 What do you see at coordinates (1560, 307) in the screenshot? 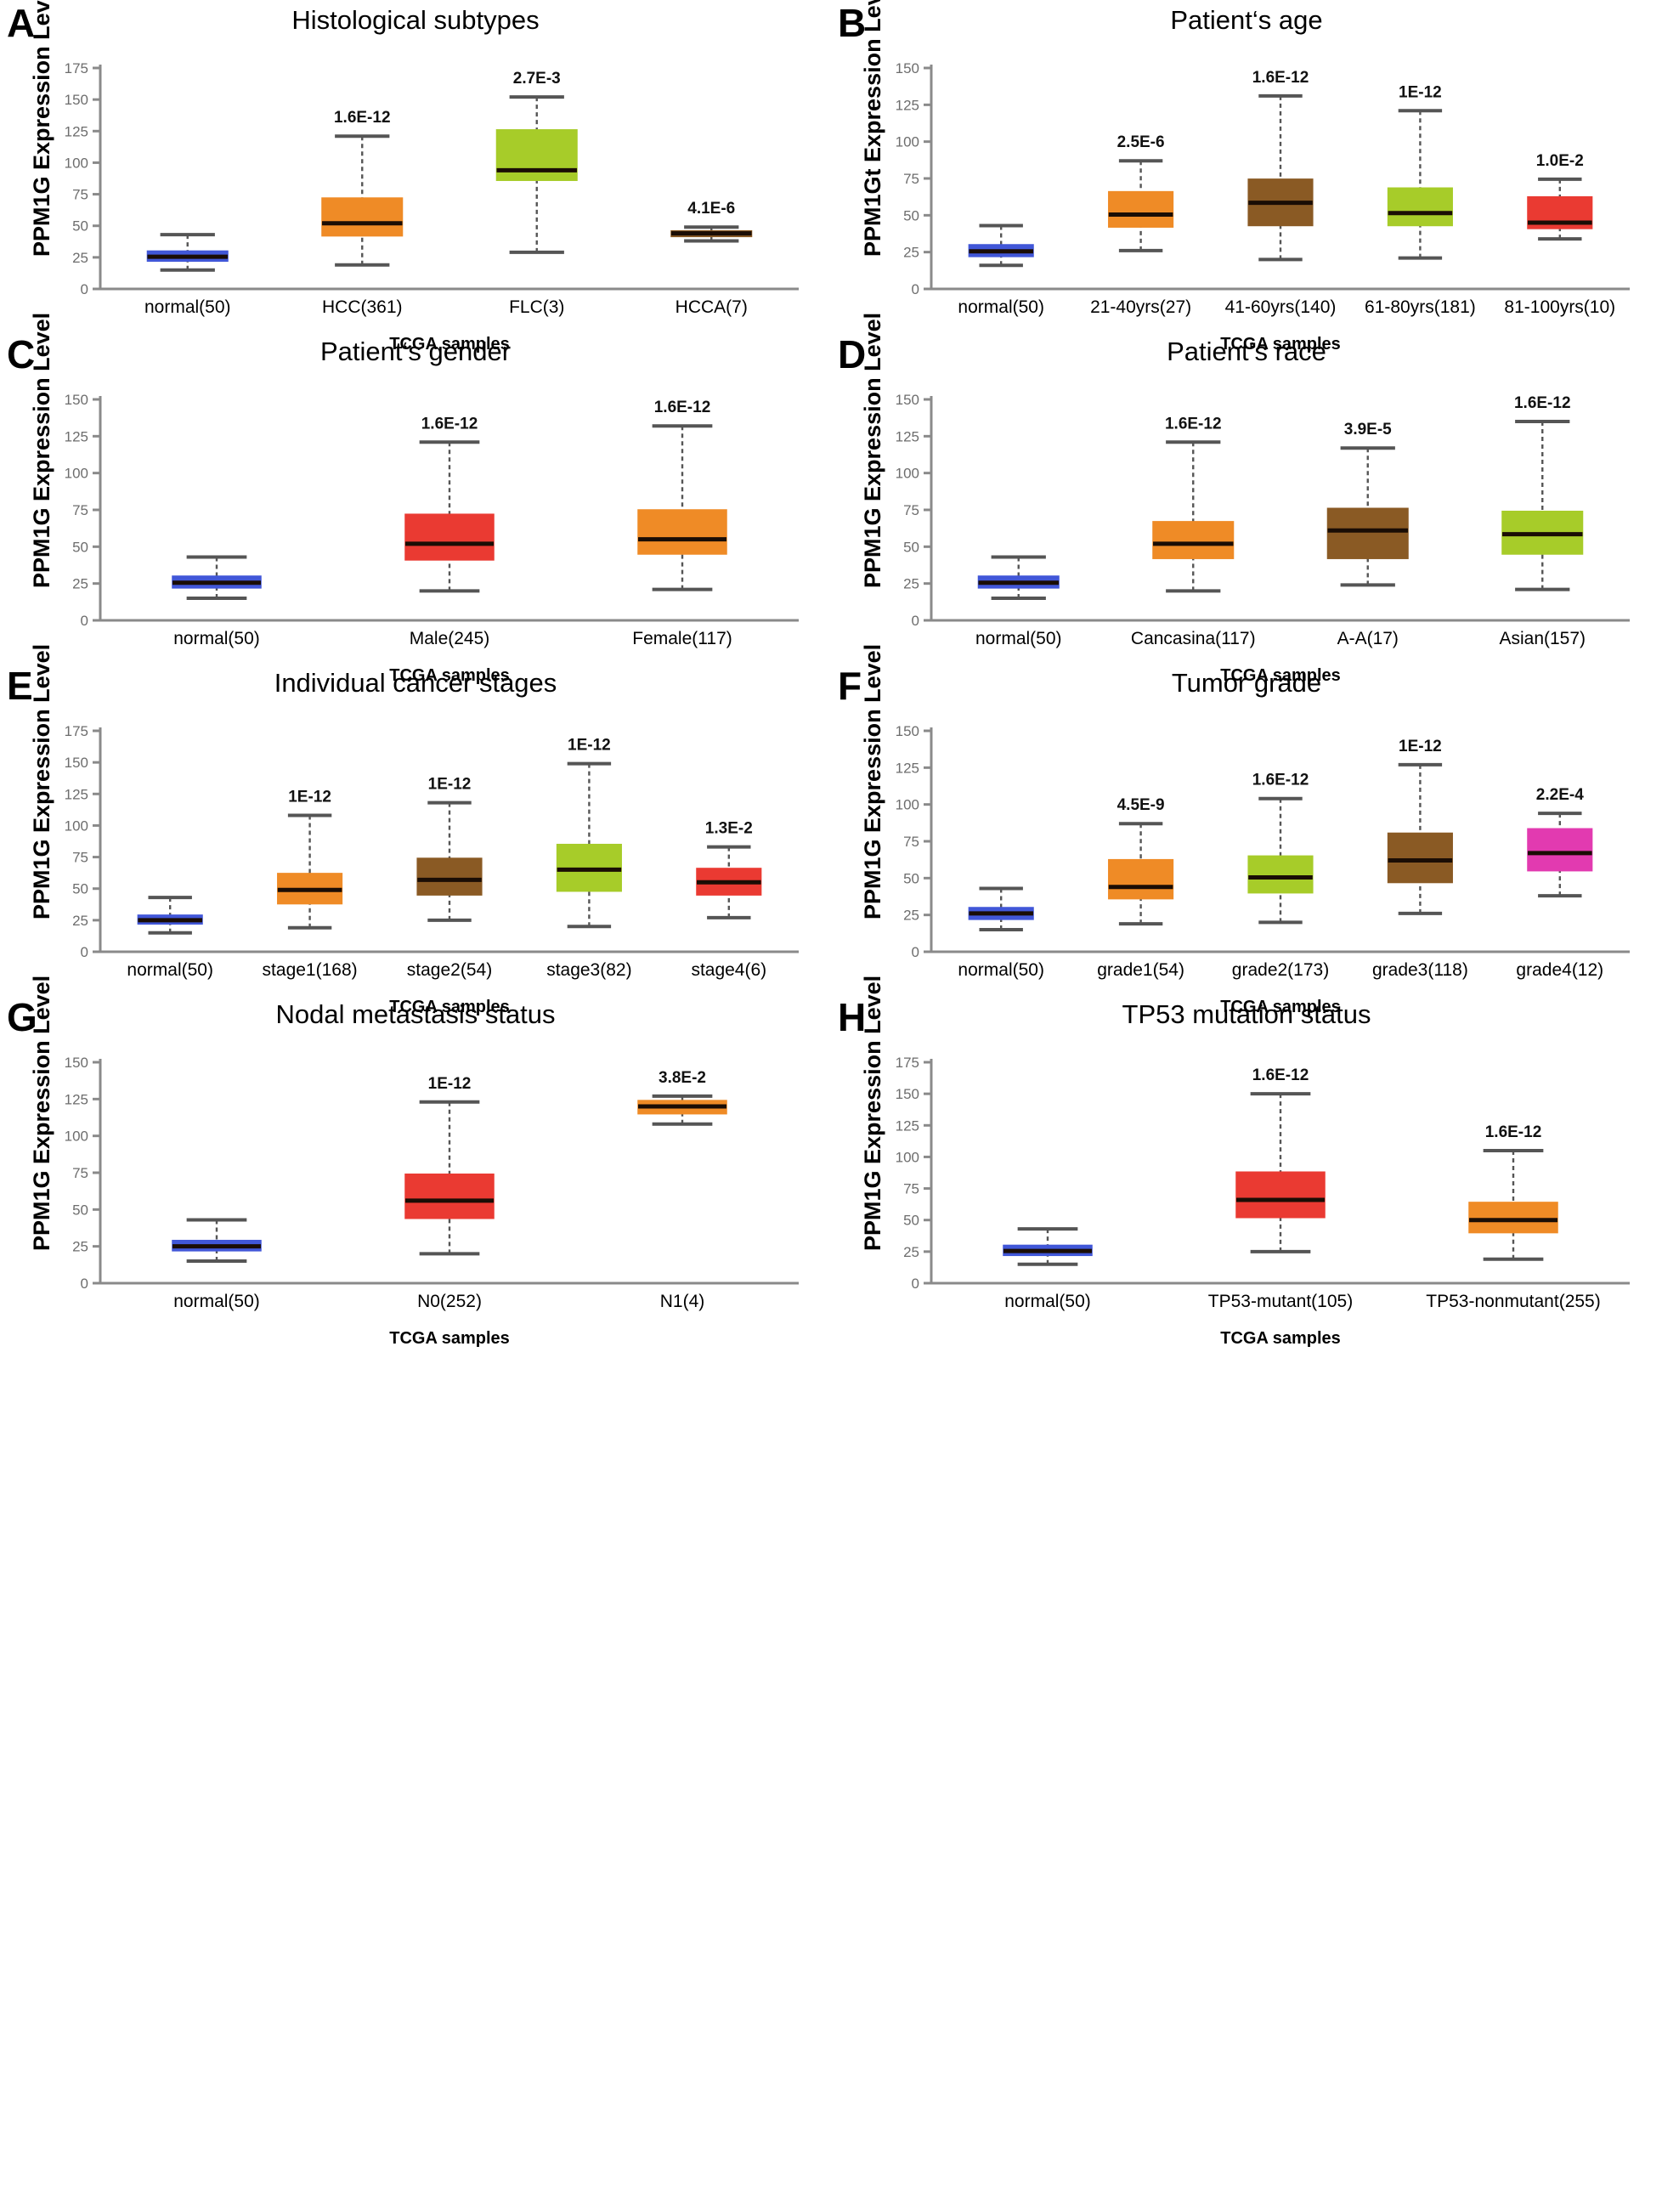
I see `category-label: 81-100yrs(10)` at bounding box center [1560, 307].